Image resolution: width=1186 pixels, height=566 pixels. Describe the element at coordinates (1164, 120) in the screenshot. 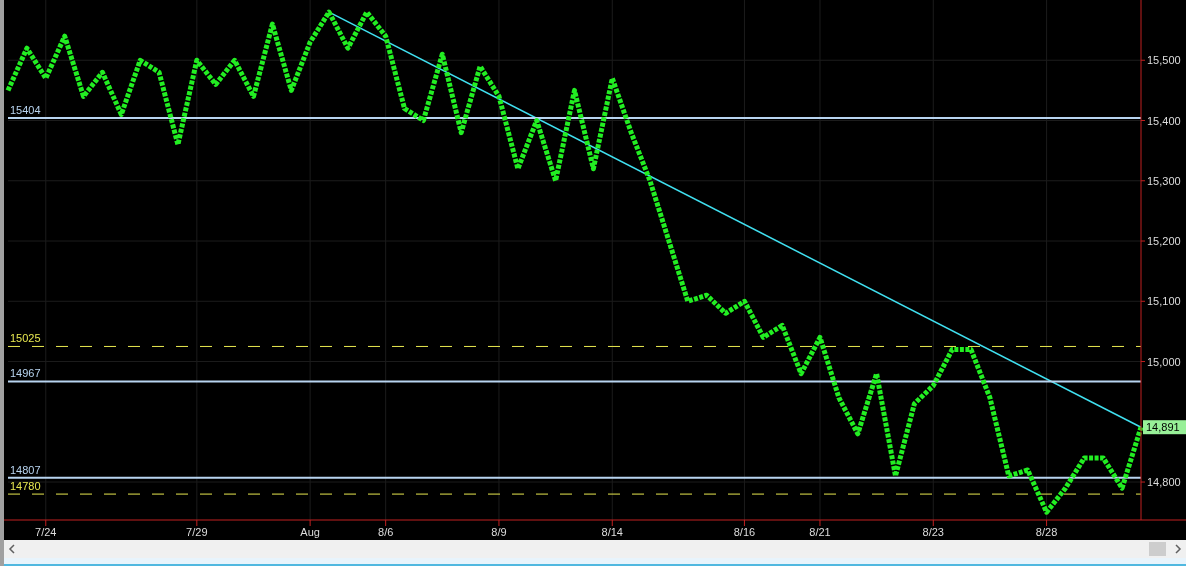

I see `y-axis-label: 15,400` at that location.